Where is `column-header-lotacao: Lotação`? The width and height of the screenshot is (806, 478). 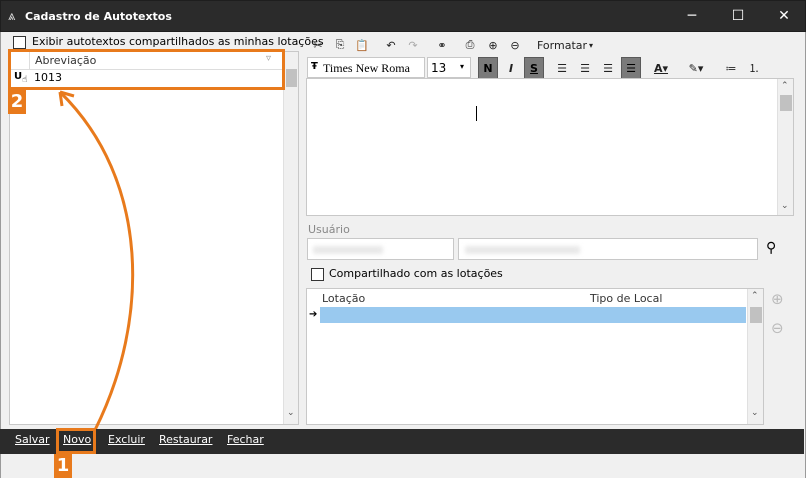 column-header-lotacao: Lotação is located at coordinates (343, 298).